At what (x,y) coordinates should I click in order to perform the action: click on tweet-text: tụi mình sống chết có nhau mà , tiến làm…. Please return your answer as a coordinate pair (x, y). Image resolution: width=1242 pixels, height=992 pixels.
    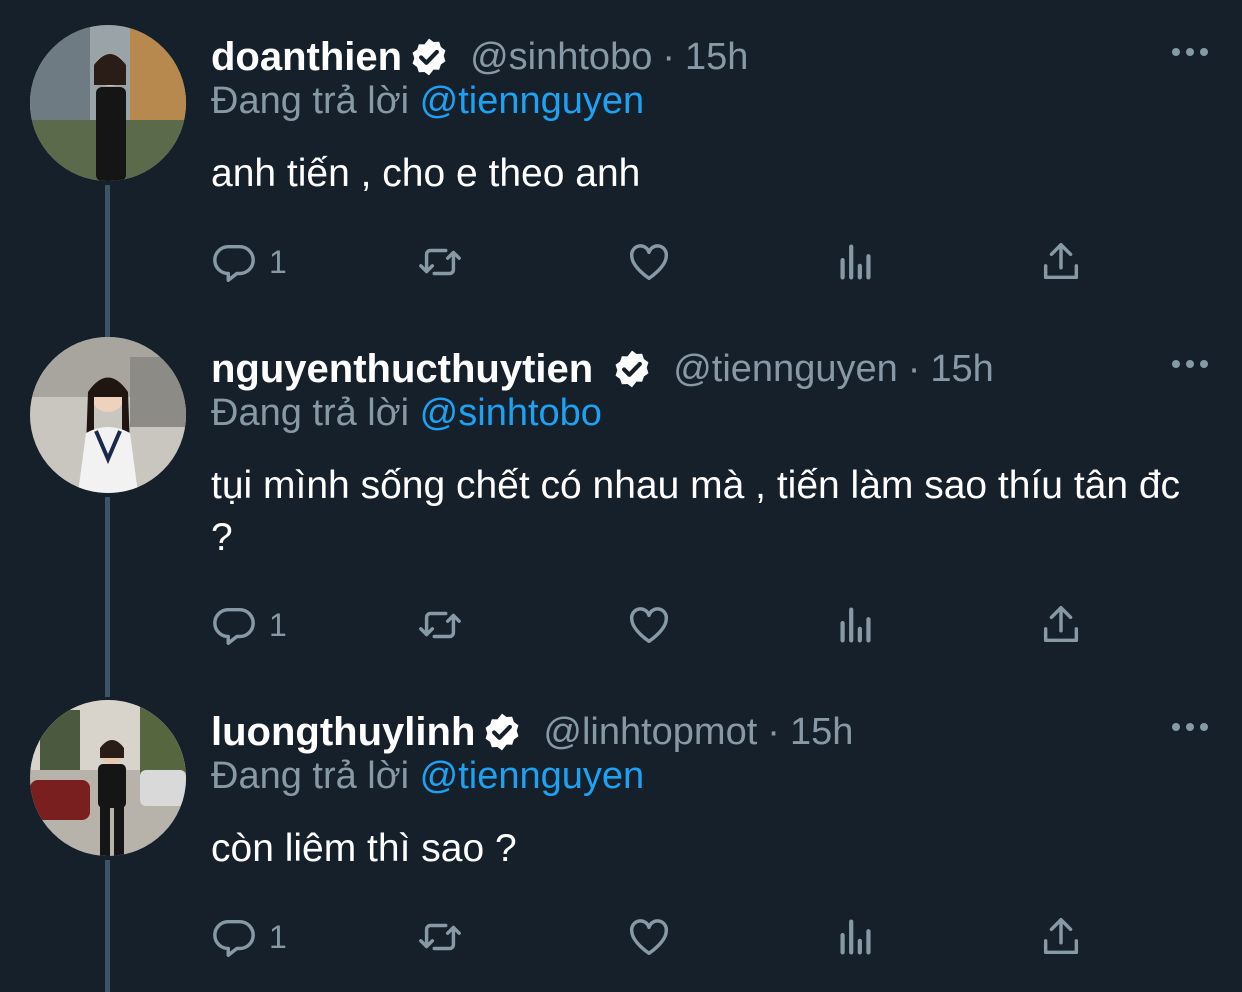
    Looking at the image, I should click on (696, 511).